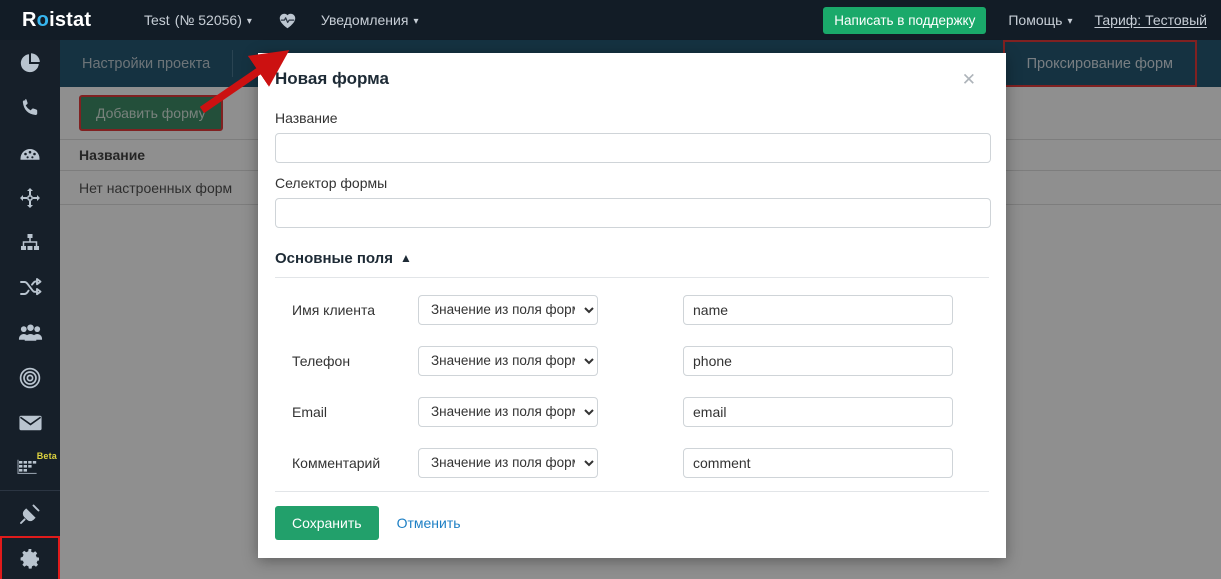 Image resolution: width=1221 pixels, height=579 pixels. I want to click on logo-part-2: istat, so click(70, 19).